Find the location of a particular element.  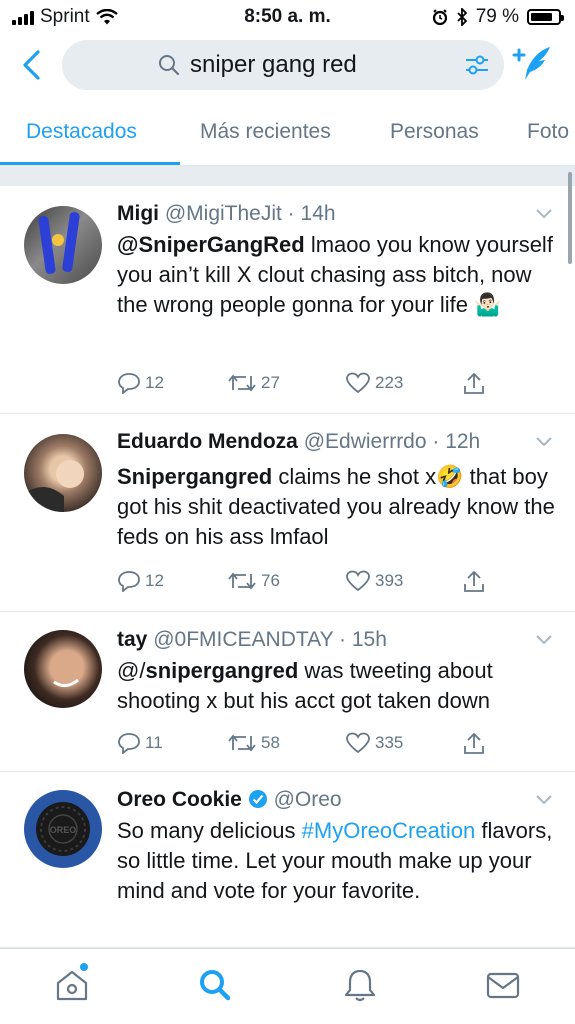

handle-time: @0FMICEANDTAY · 15h is located at coordinates (270, 639).